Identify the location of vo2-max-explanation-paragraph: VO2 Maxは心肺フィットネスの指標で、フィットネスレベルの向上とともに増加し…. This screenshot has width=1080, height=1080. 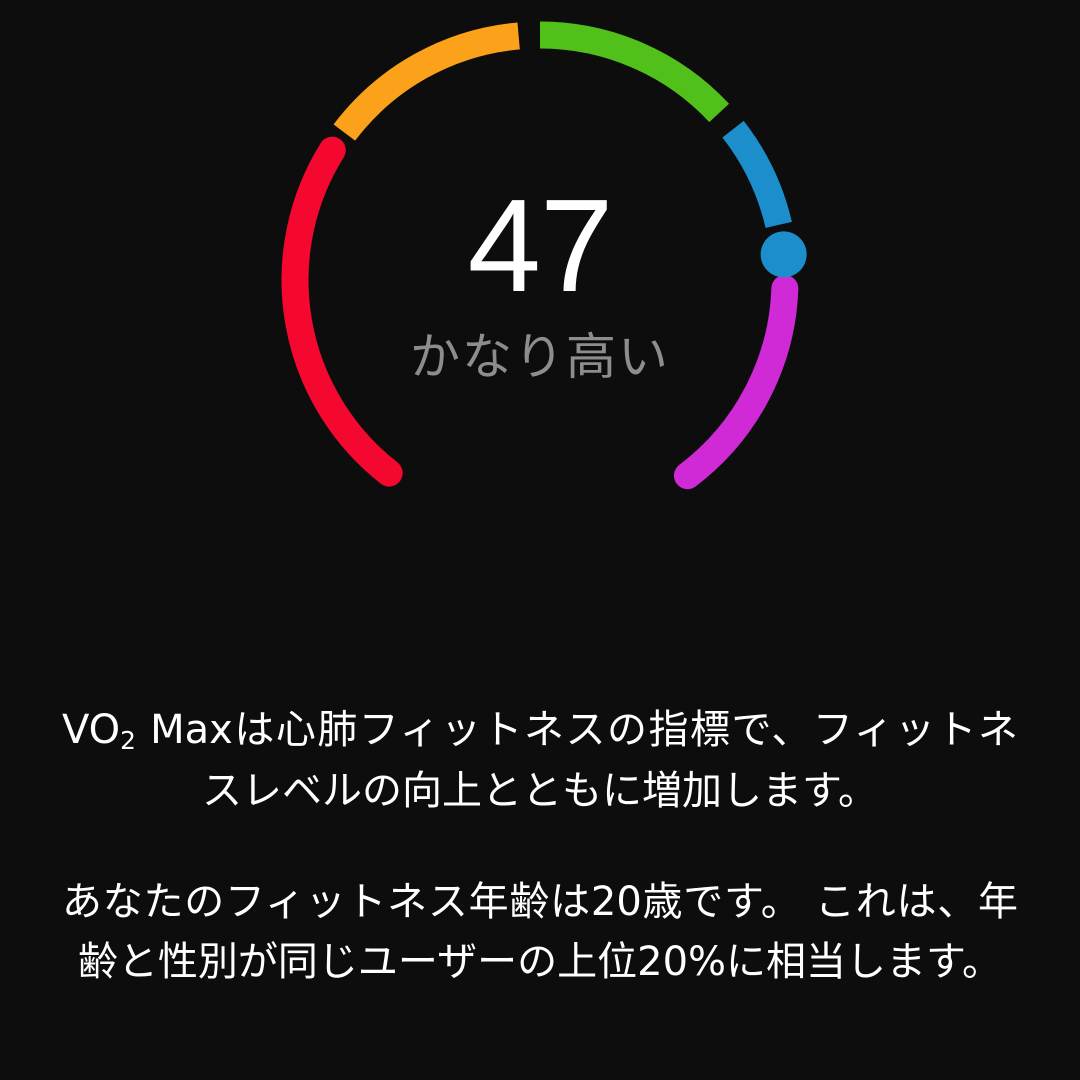
(540, 761).